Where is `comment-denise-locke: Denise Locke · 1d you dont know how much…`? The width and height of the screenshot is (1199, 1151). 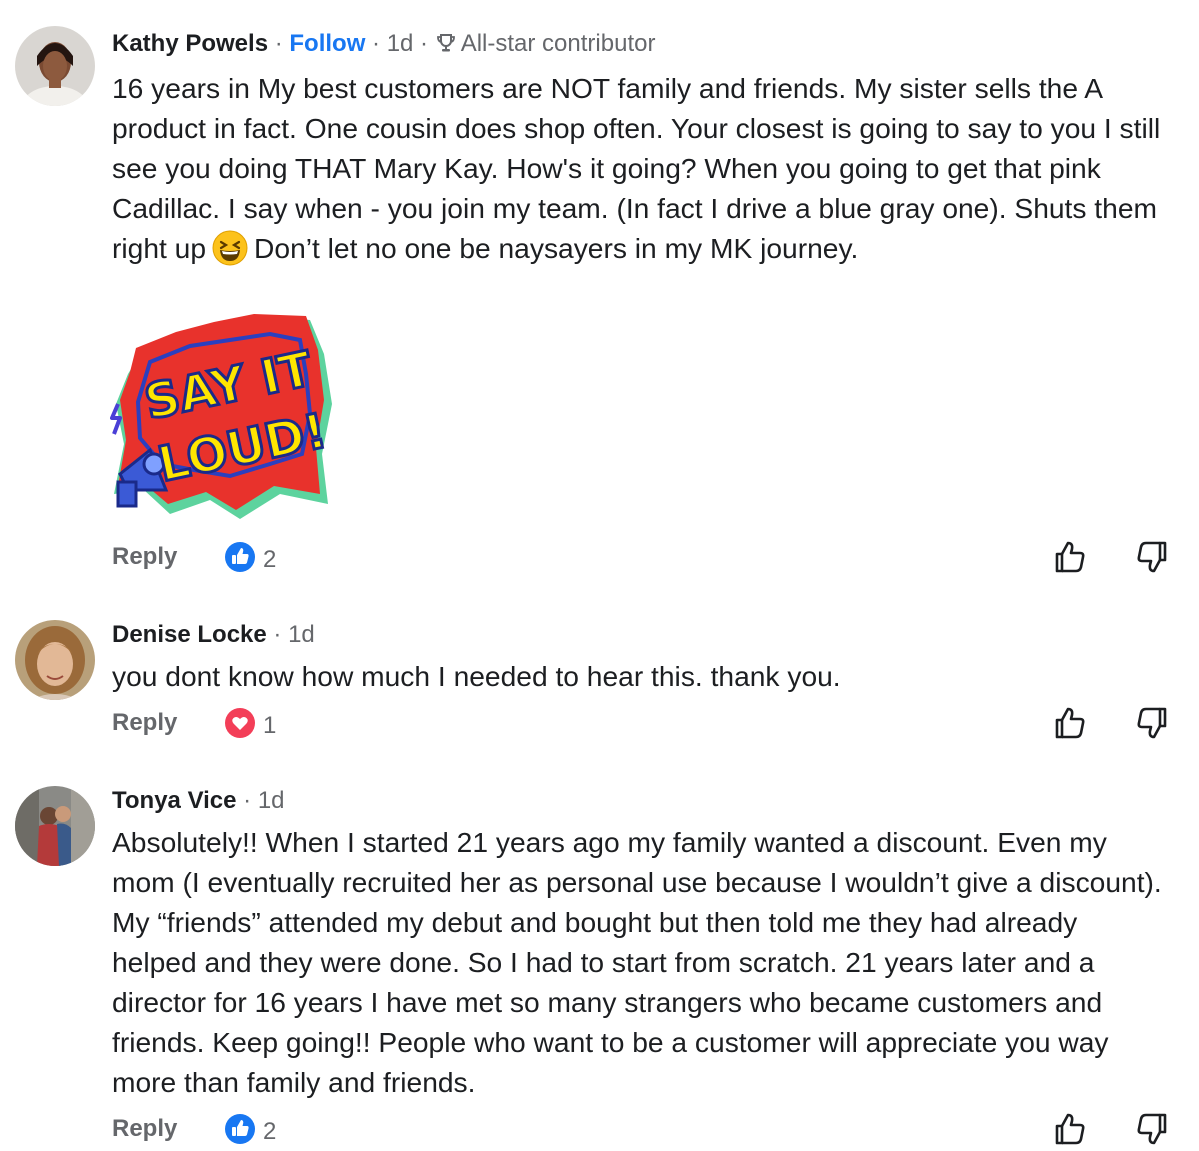 comment-denise-locke: Denise Locke · 1d you dont know how much… is located at coordinates (599, 680).